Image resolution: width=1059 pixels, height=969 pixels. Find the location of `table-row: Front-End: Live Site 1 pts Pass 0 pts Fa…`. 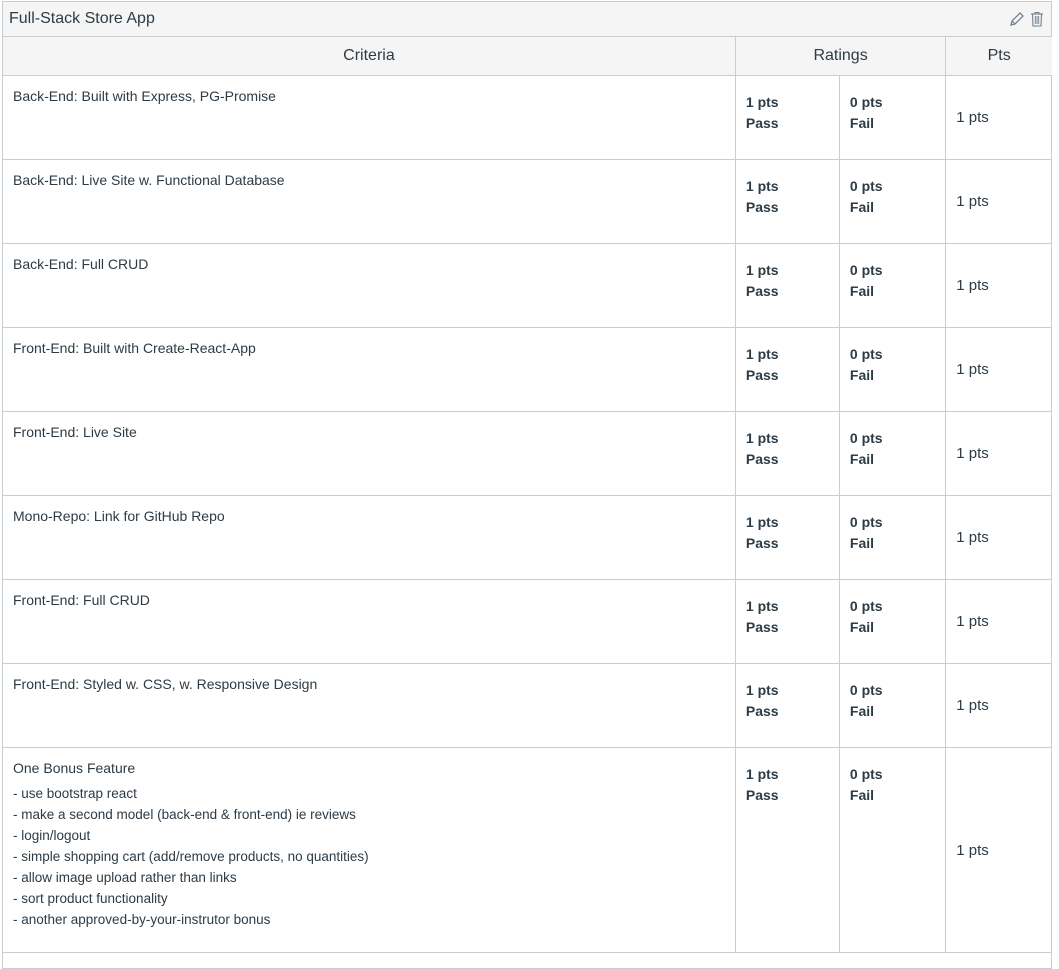

table-row: Front-End: Live Site 1 pts Pass 0 pts Fa… is located at coordinates (527, 453).